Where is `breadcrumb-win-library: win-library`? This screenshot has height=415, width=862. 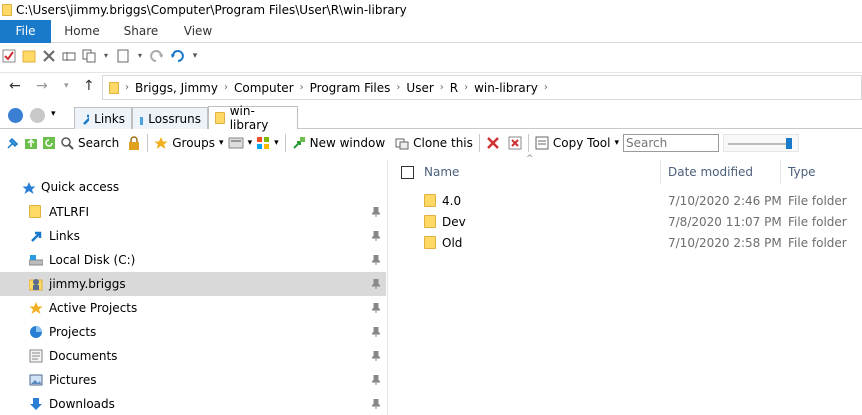 breadcrumb-win-library: win-library is located at coordinates (506, 88).